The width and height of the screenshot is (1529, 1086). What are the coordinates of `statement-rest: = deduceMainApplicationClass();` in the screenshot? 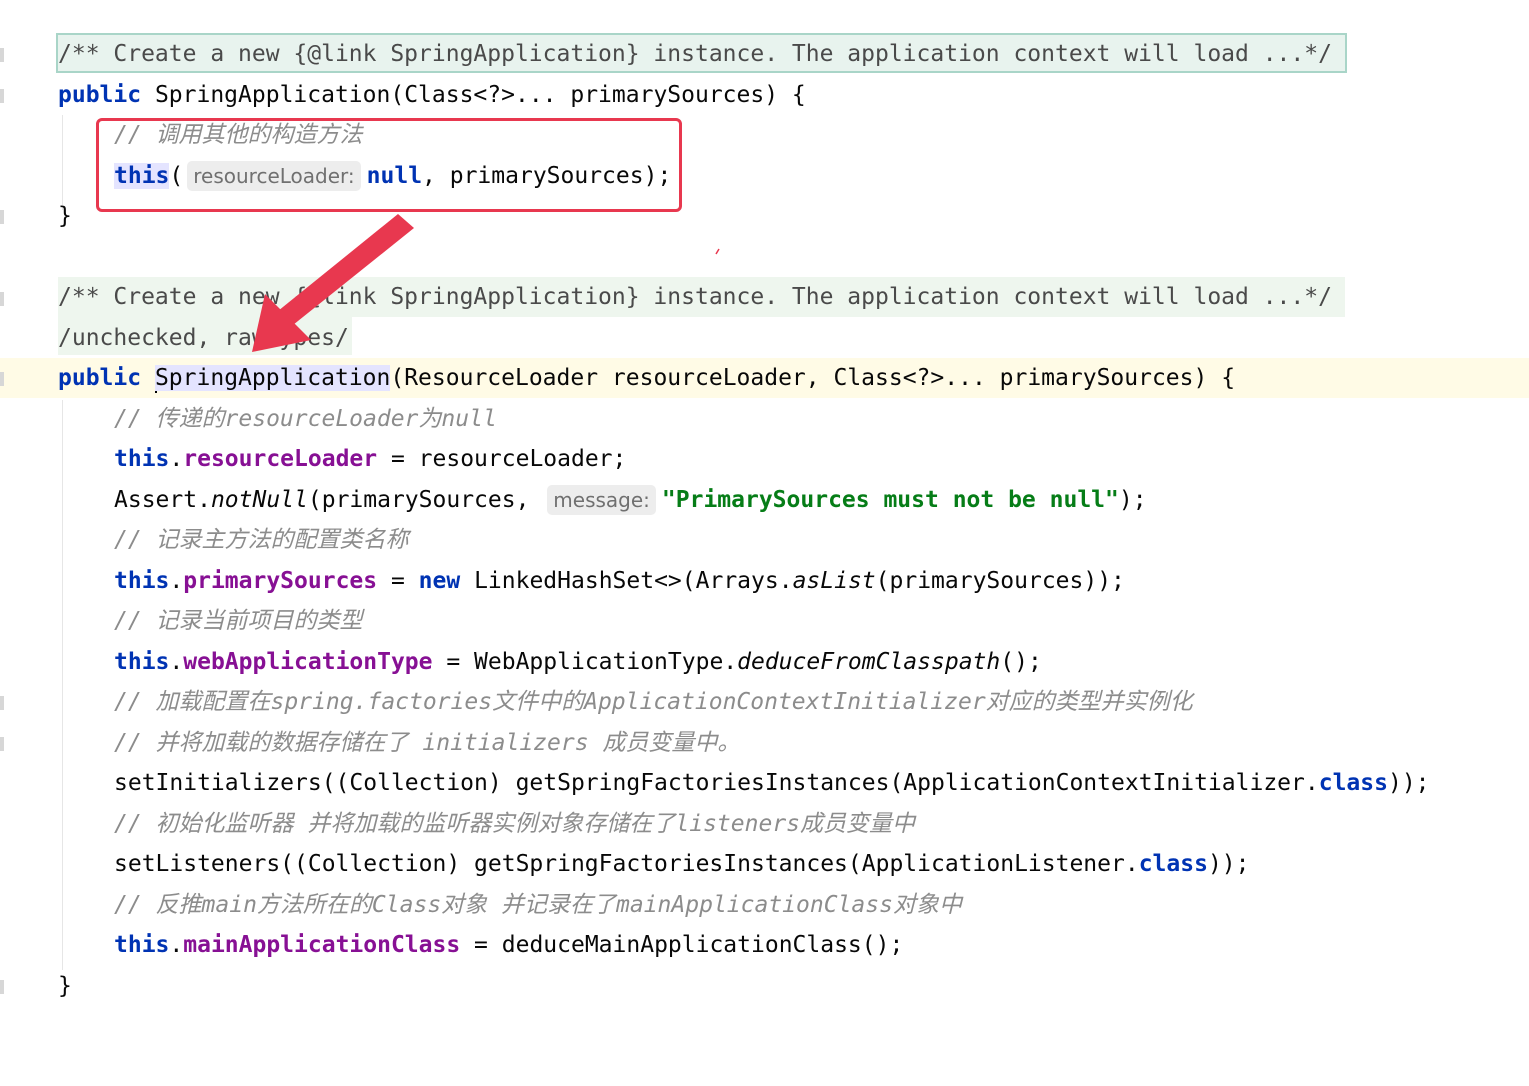 It's located at (682, 945).